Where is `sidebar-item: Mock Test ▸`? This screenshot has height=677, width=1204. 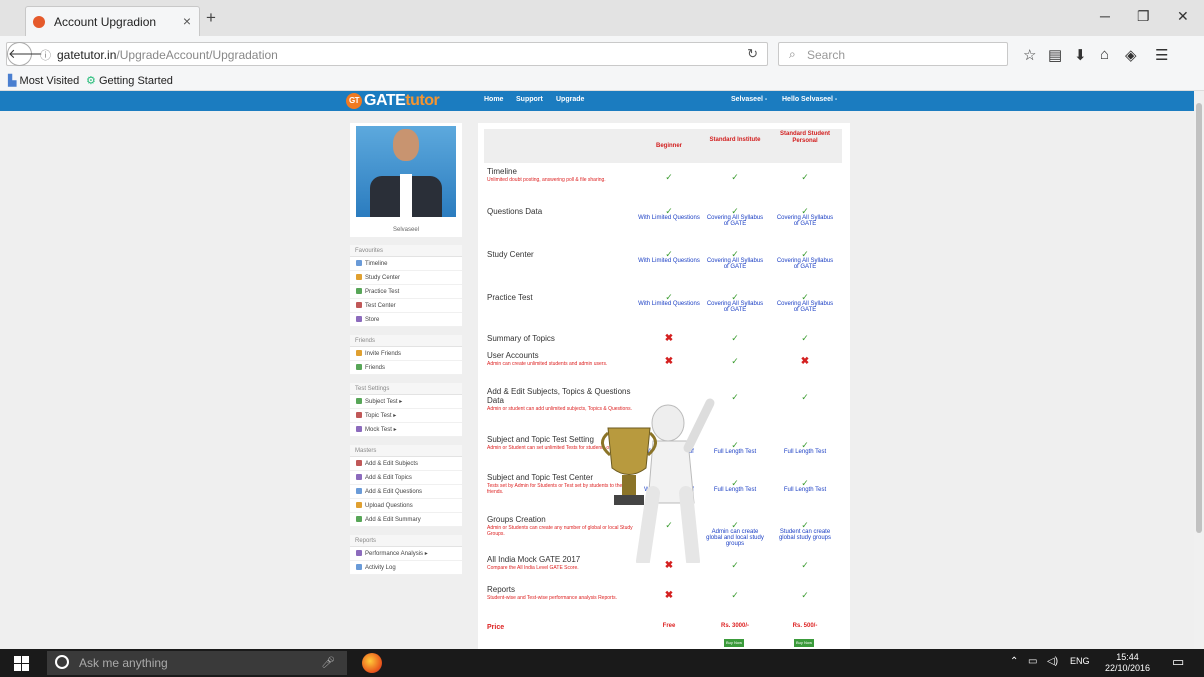 sidebar-item: Mock Test ▸ is located at coordinates (406, 430).